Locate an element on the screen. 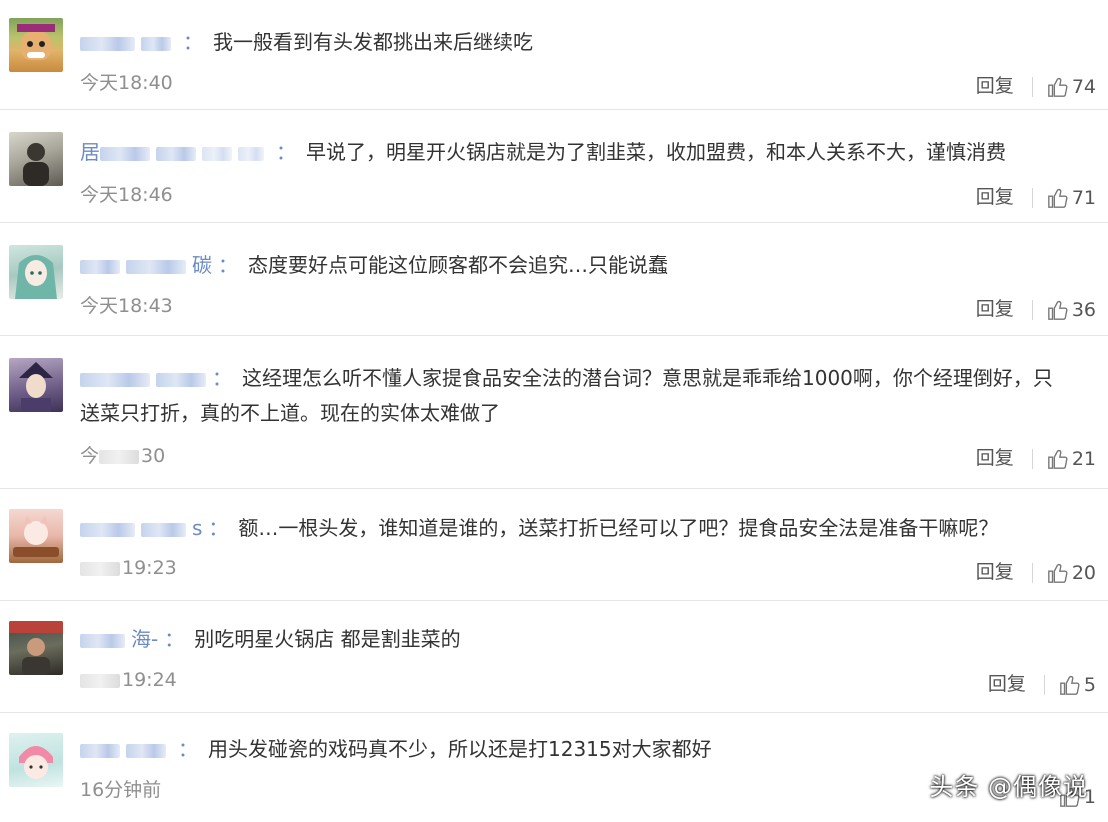 The width and height of the screenshot is (1108, 822). character-avatar-icon is located at coordinates (36, 387).